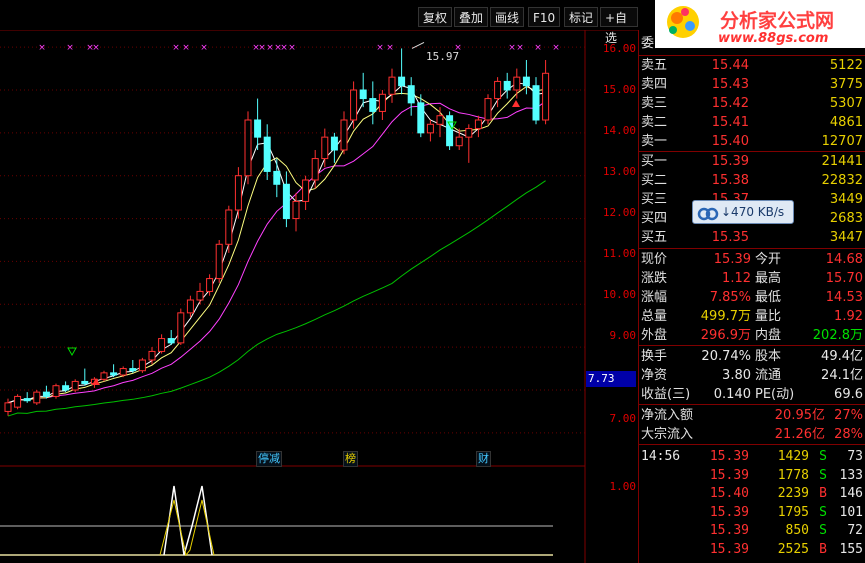 The width and height of the screenshot is (865, 563). I want to click on add-watchlist-button: +自选, so click(619, 26).